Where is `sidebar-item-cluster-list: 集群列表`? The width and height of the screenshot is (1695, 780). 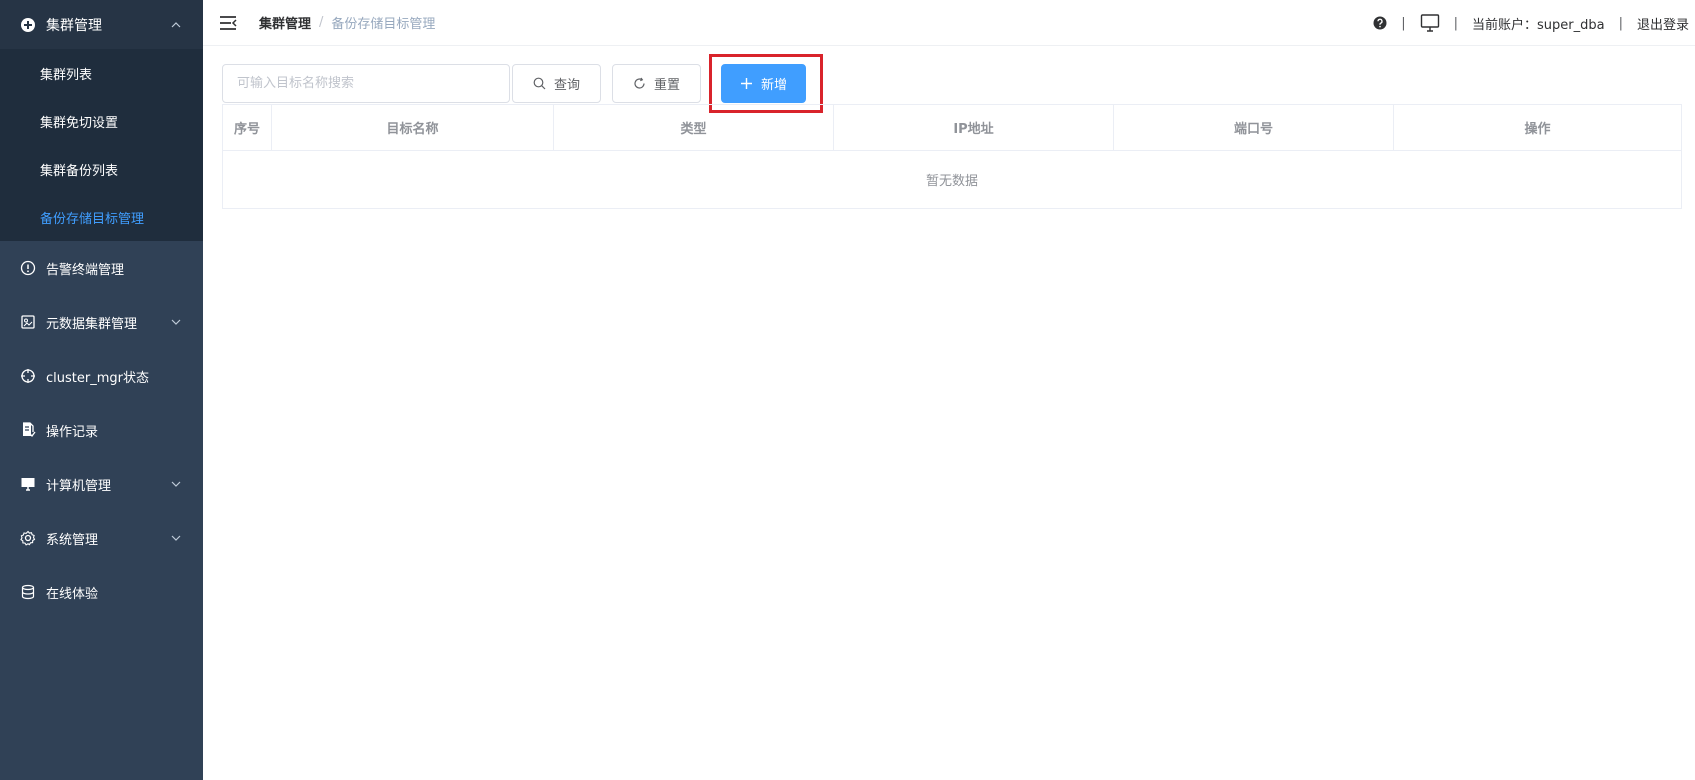 sidebar-item-cluster-list: 集群列表 is located at coordinates (101, 73).